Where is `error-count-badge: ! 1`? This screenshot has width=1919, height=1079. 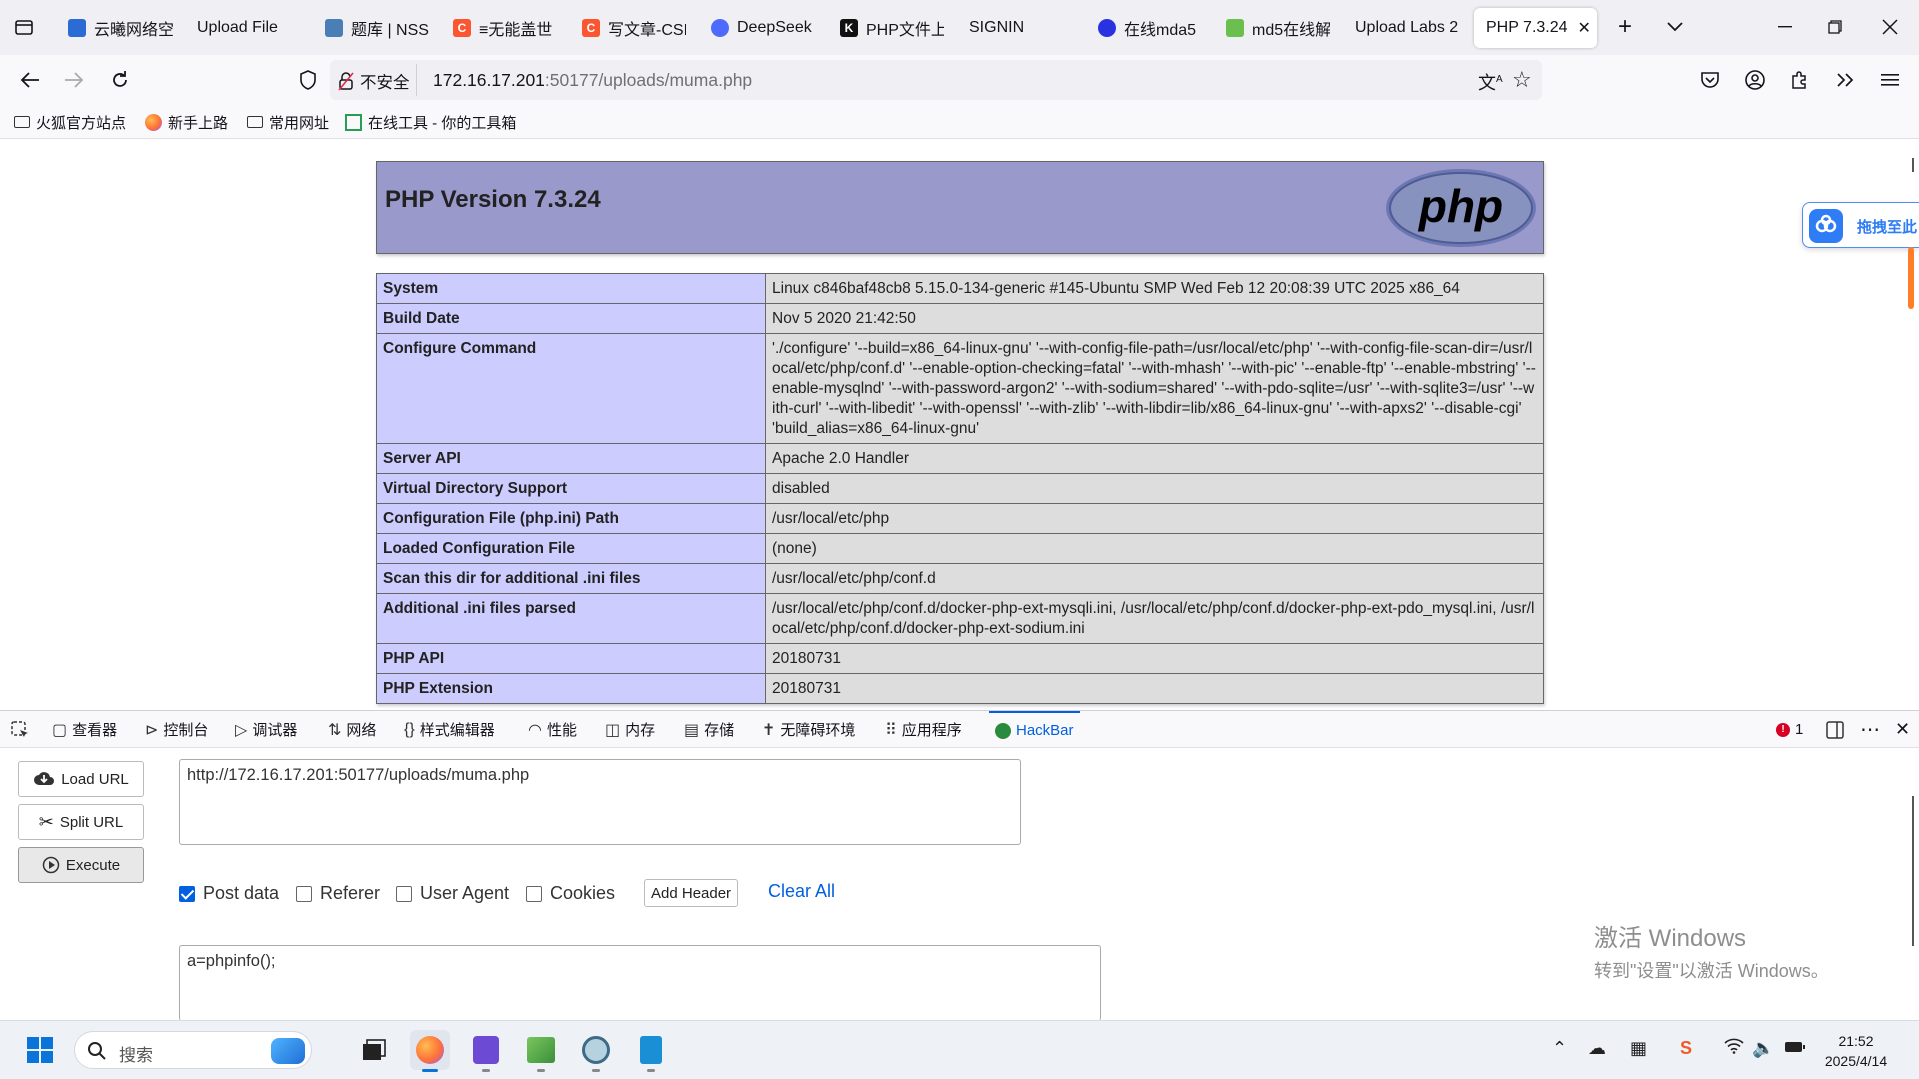
error-count-badge: ! 1 is located at coordinates (1789, 729).